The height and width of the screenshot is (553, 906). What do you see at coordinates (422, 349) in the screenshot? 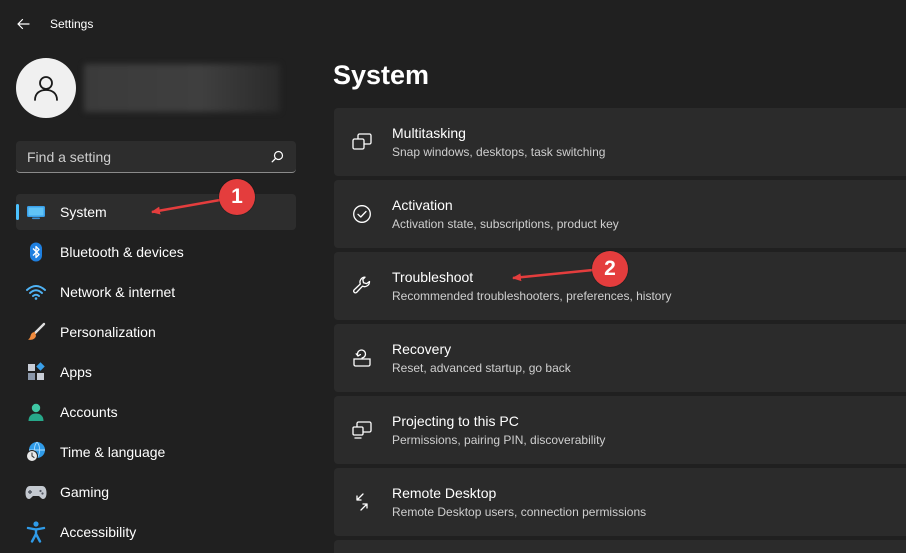
I see `card-title: Recovery` at bounding box center [422, 349].